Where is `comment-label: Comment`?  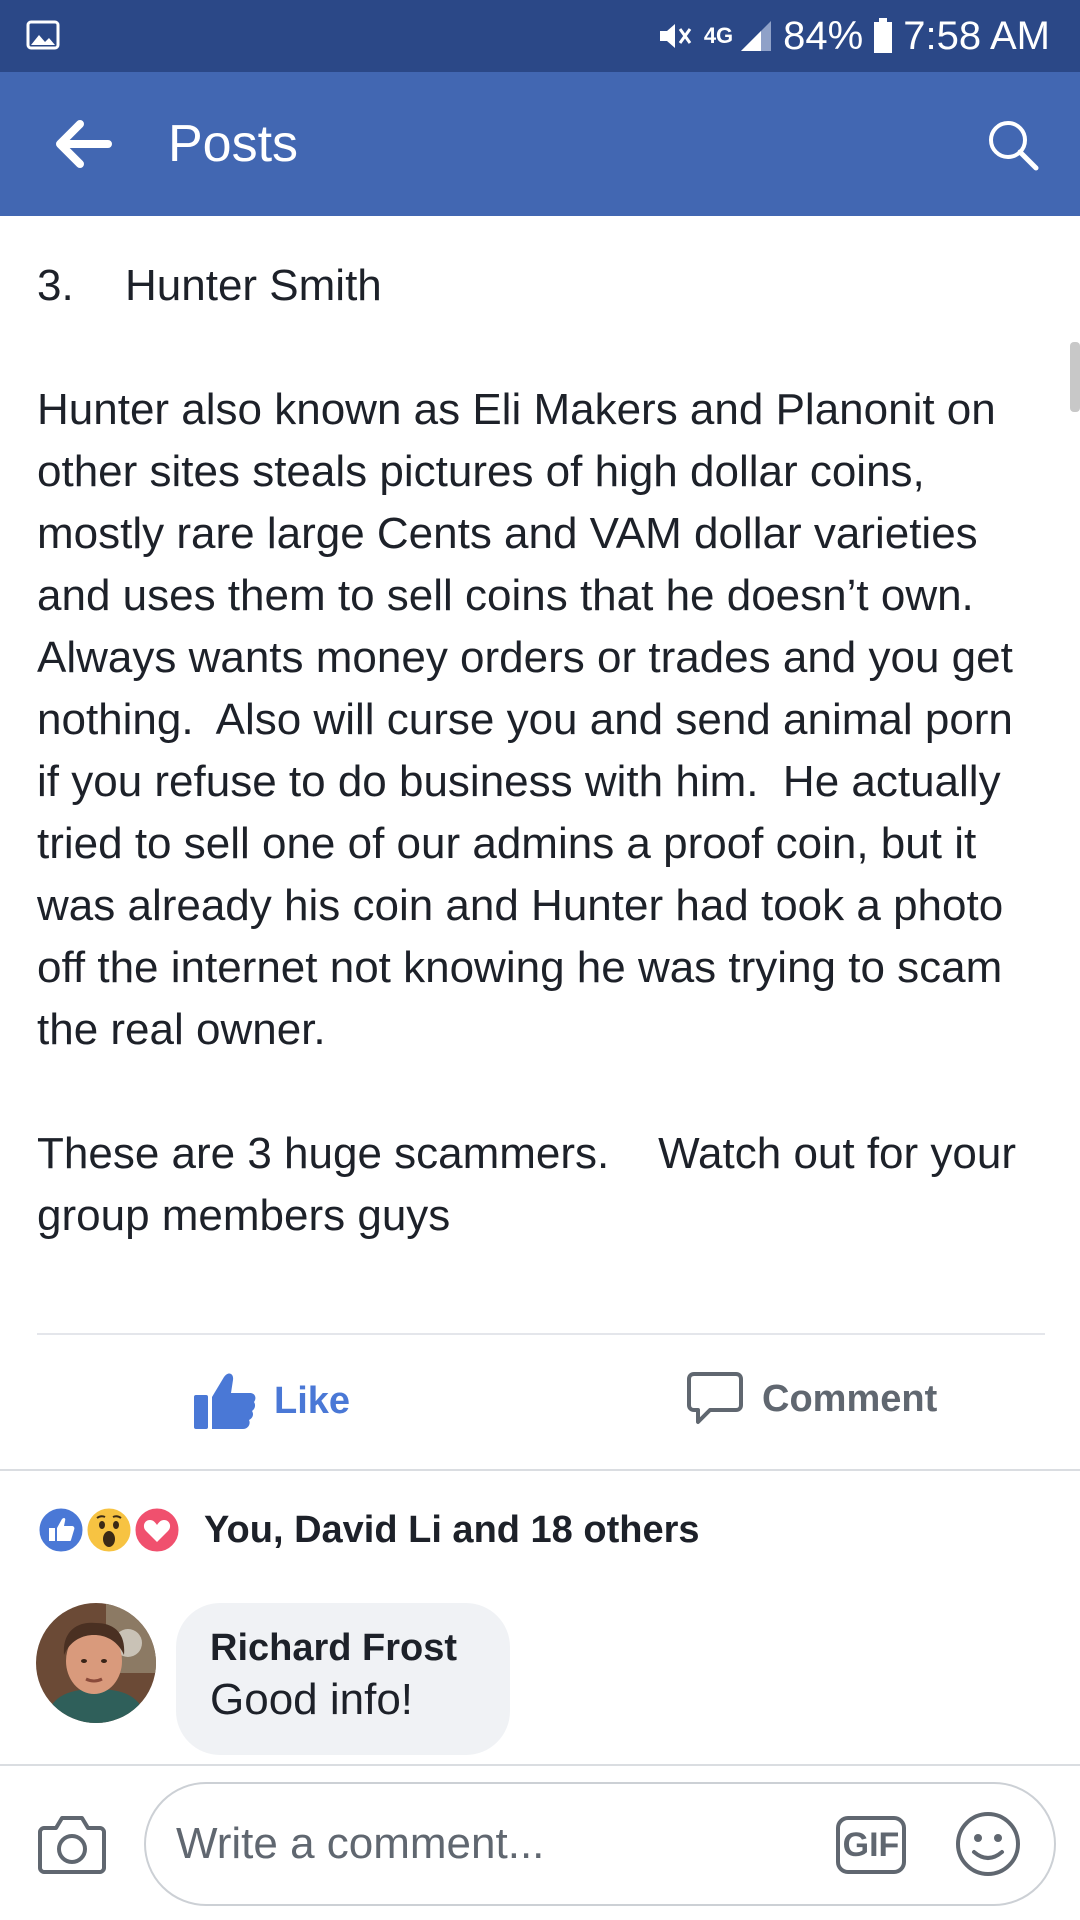
comment-label: Comment is located at coordinates (850, 1398).